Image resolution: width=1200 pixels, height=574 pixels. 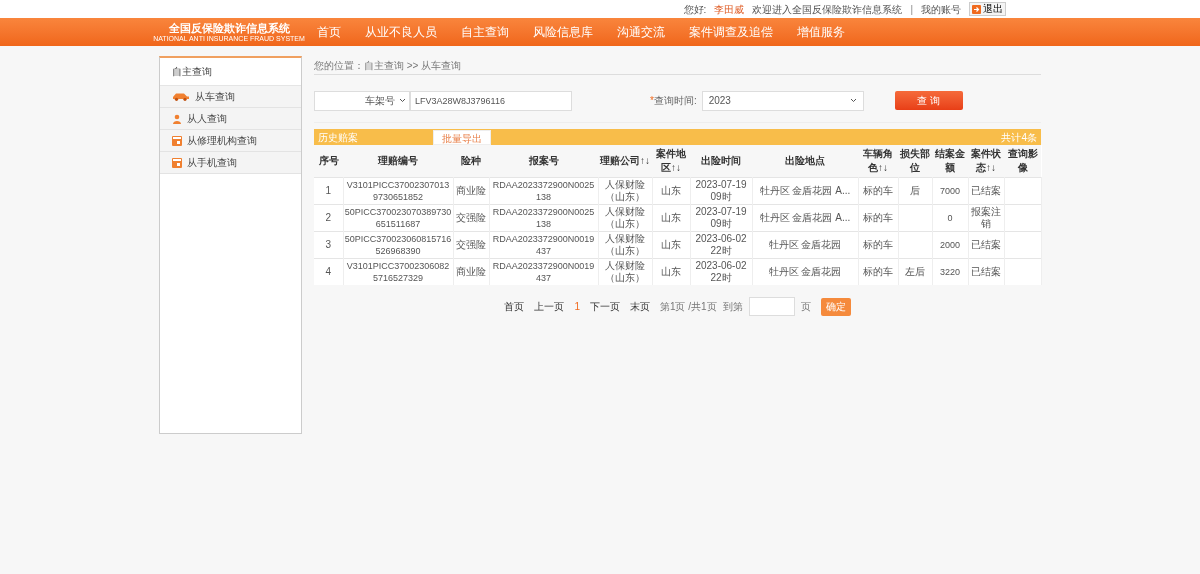 I want to click on table-cell: 后, so click(x=915, y=191).